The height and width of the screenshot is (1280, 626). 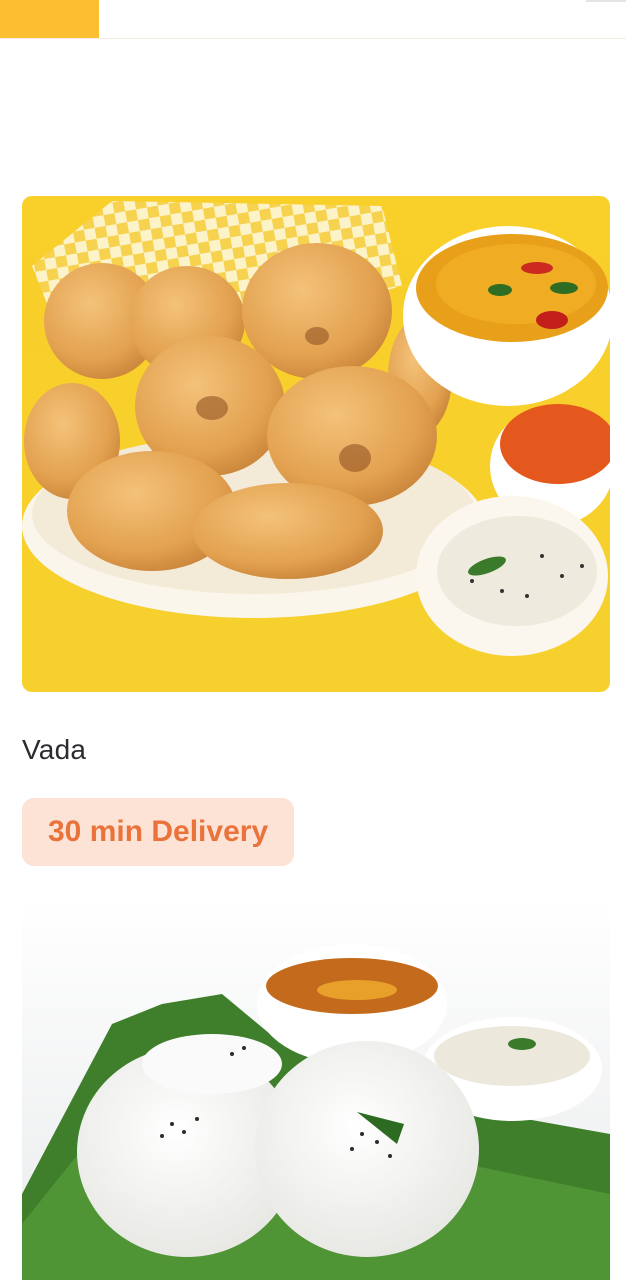 What do you see at coordinates (606, 1) in the screenshot?
I see `scroll-handle` at bounding box center [606, 1].